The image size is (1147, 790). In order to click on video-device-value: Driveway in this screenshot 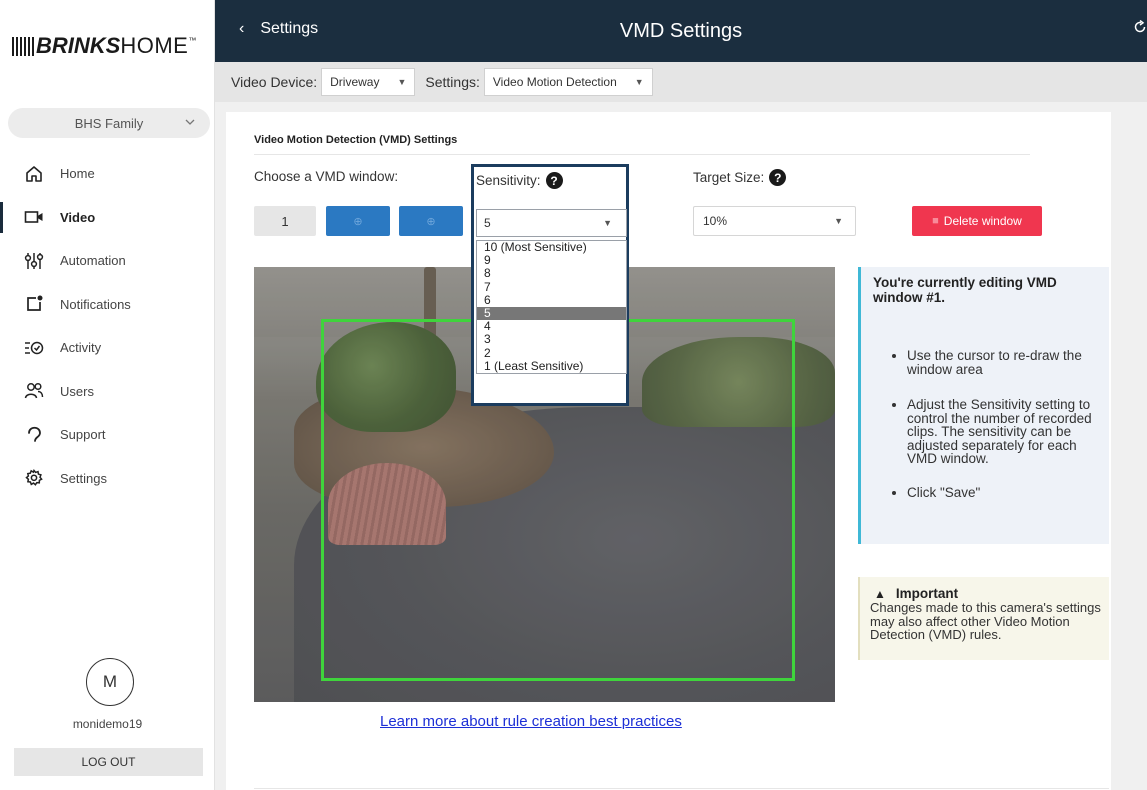, I will do `click(355, 82)`.